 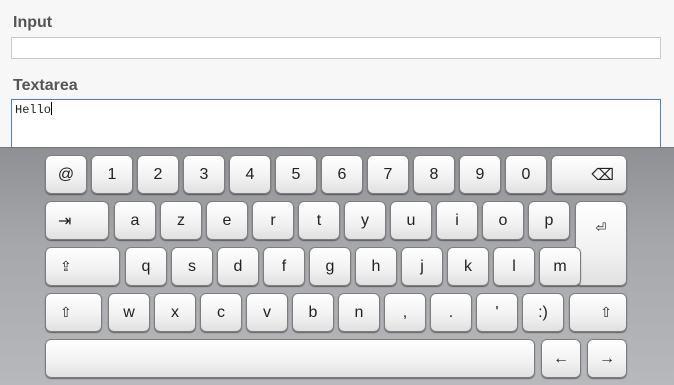 I want to click on input-label: Input, so click(x=33, y=22).